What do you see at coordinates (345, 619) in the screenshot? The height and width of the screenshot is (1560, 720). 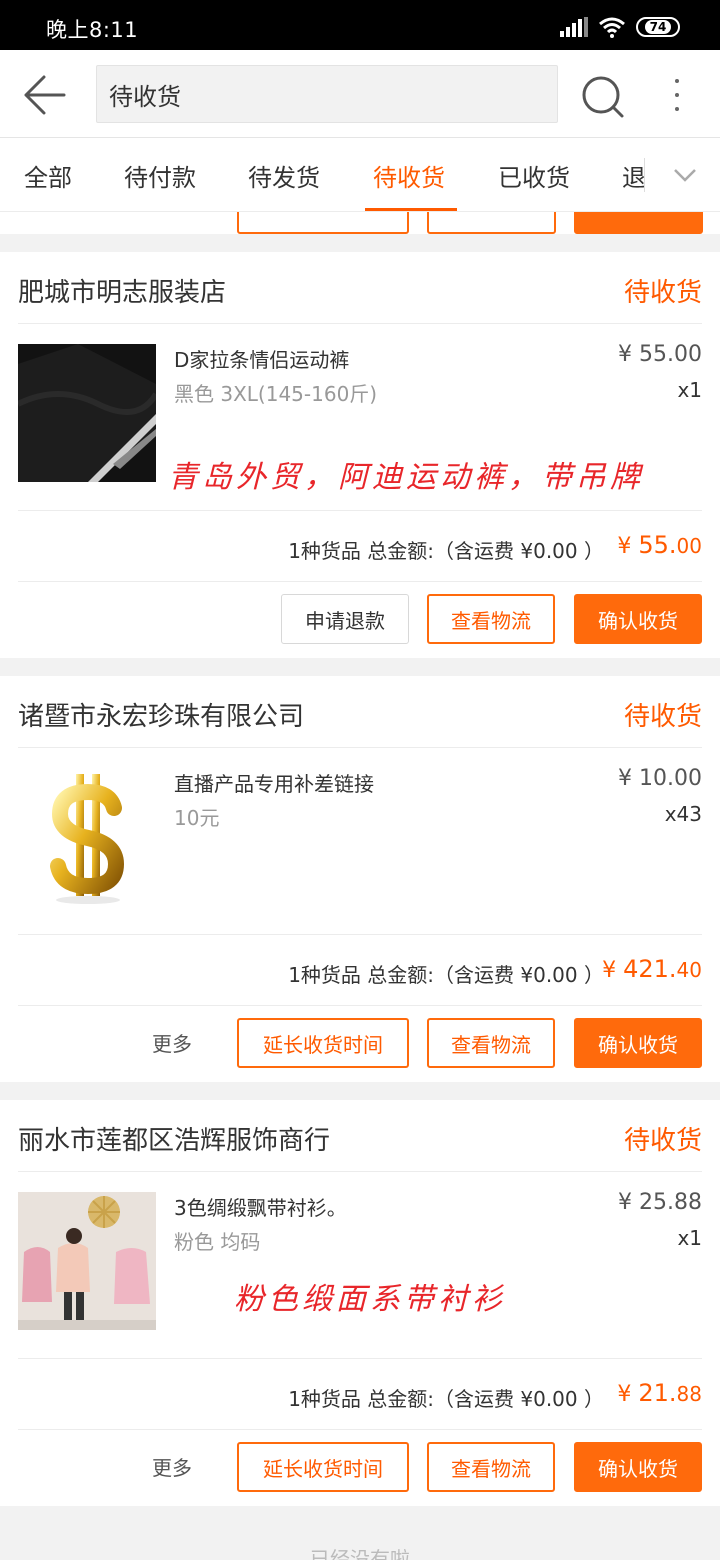 I see `refund-button: 申请退款` at bounding box center [345, 619].